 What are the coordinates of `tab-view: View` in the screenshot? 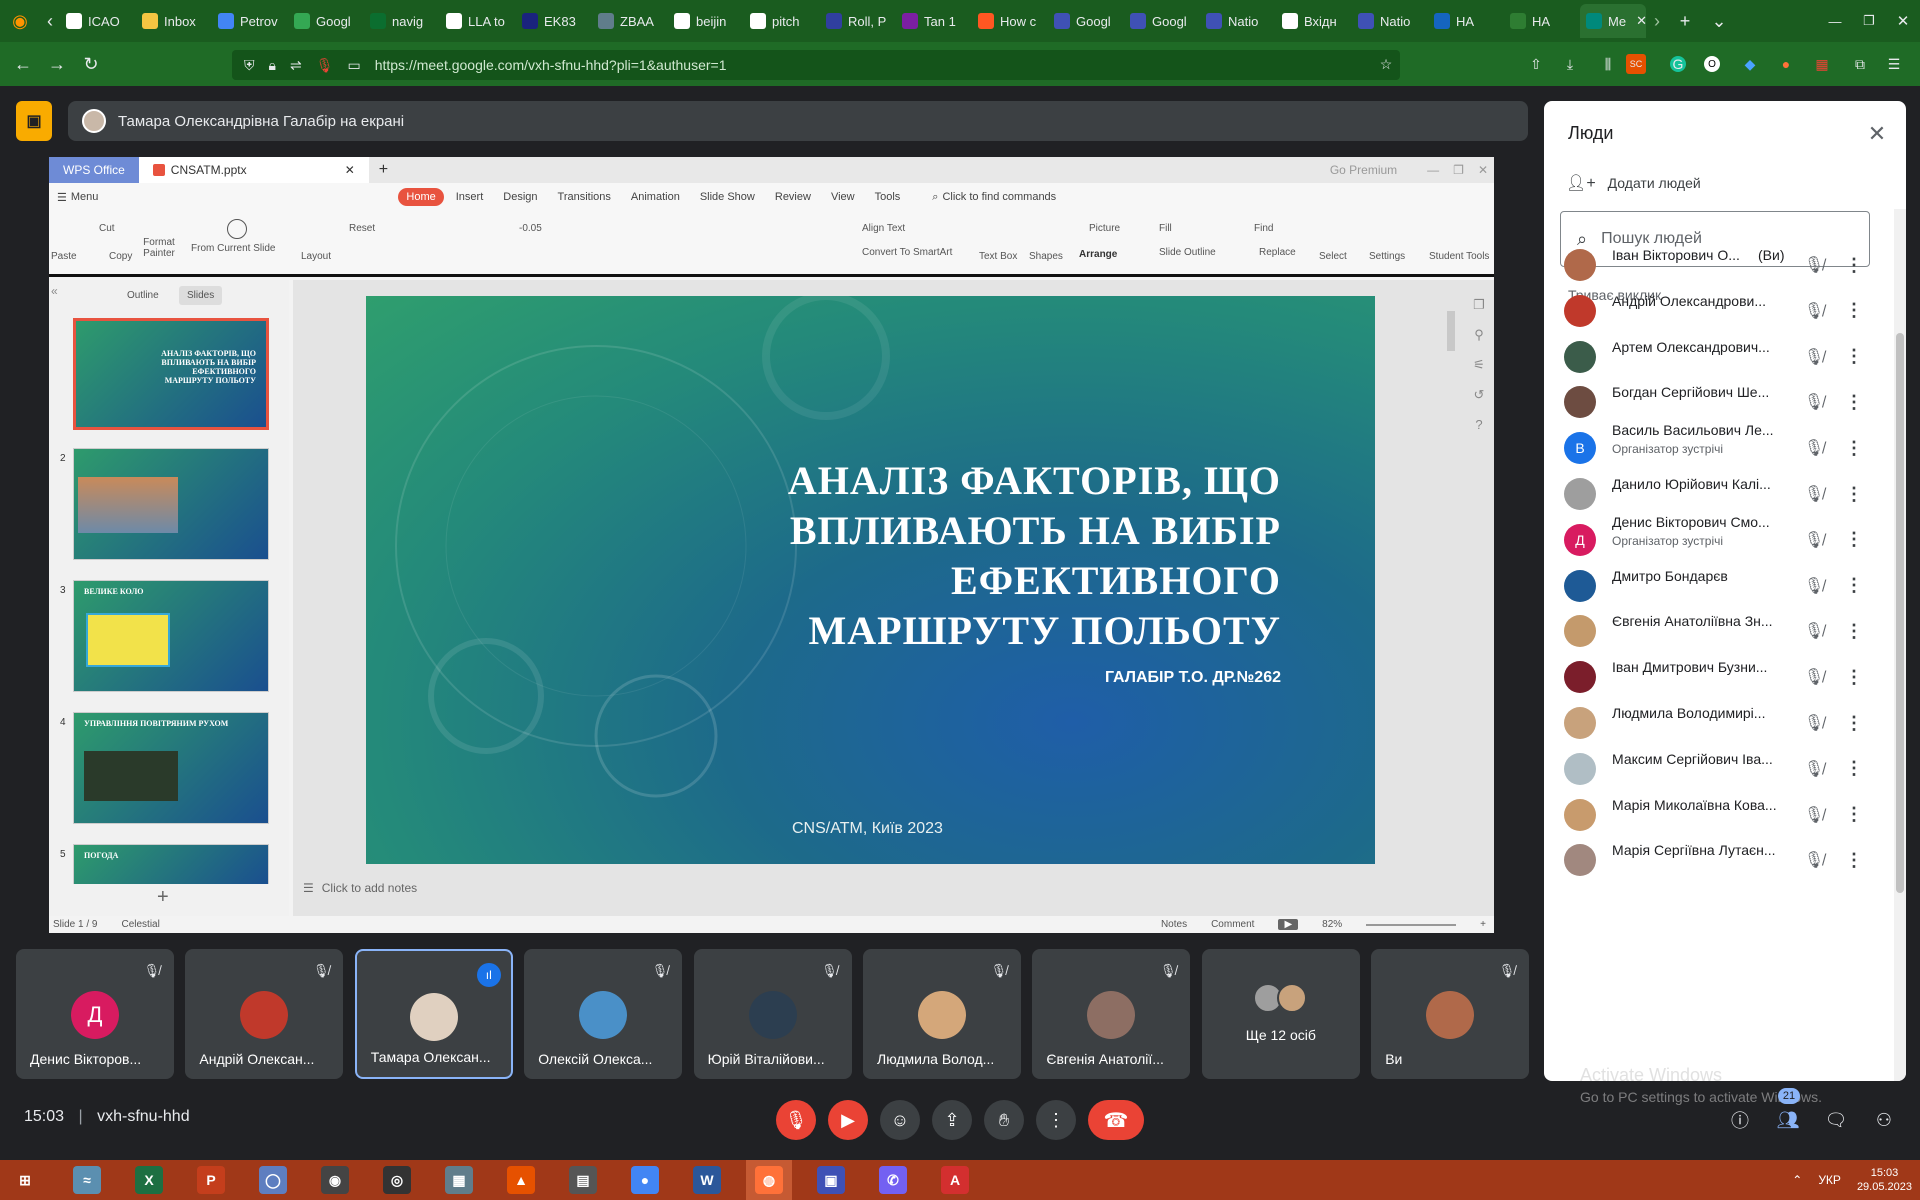 It's located at (843, 197).